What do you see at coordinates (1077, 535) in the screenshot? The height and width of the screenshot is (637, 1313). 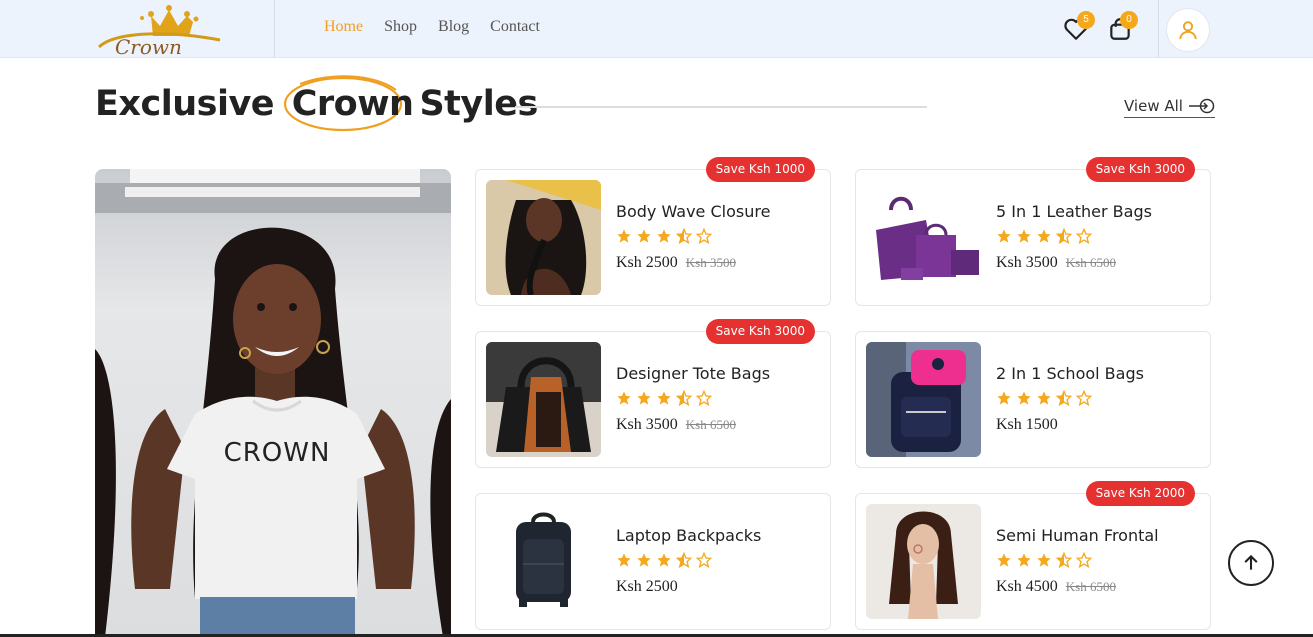 I see `product-name: Semi Human Frontal` at bounding box center [1077, 535].